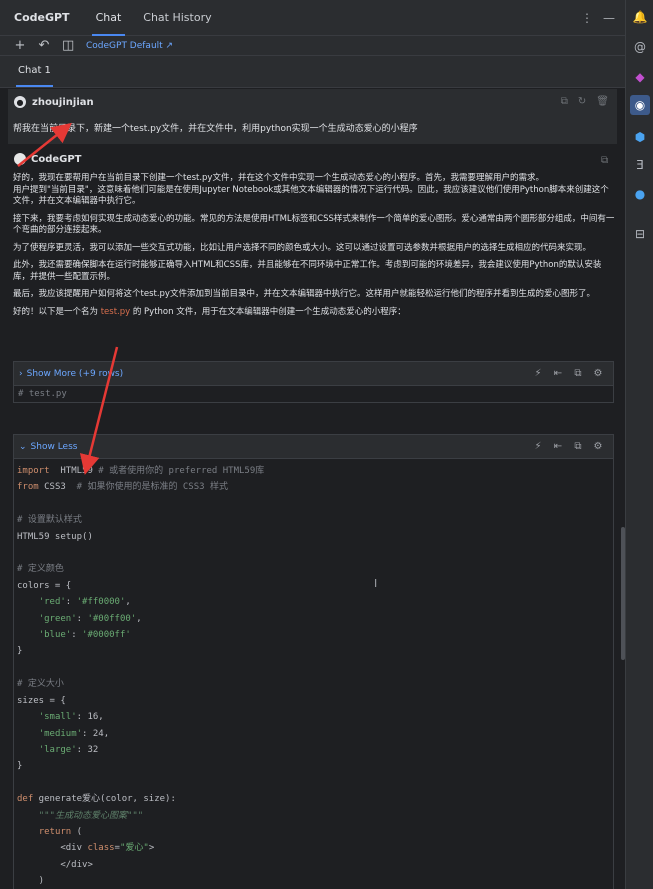 This screenshot has width=653, height=889. Describe the element at coordinates (640, 234) in the screenshot. I see `toolbox-icon: ⊟` at that location.